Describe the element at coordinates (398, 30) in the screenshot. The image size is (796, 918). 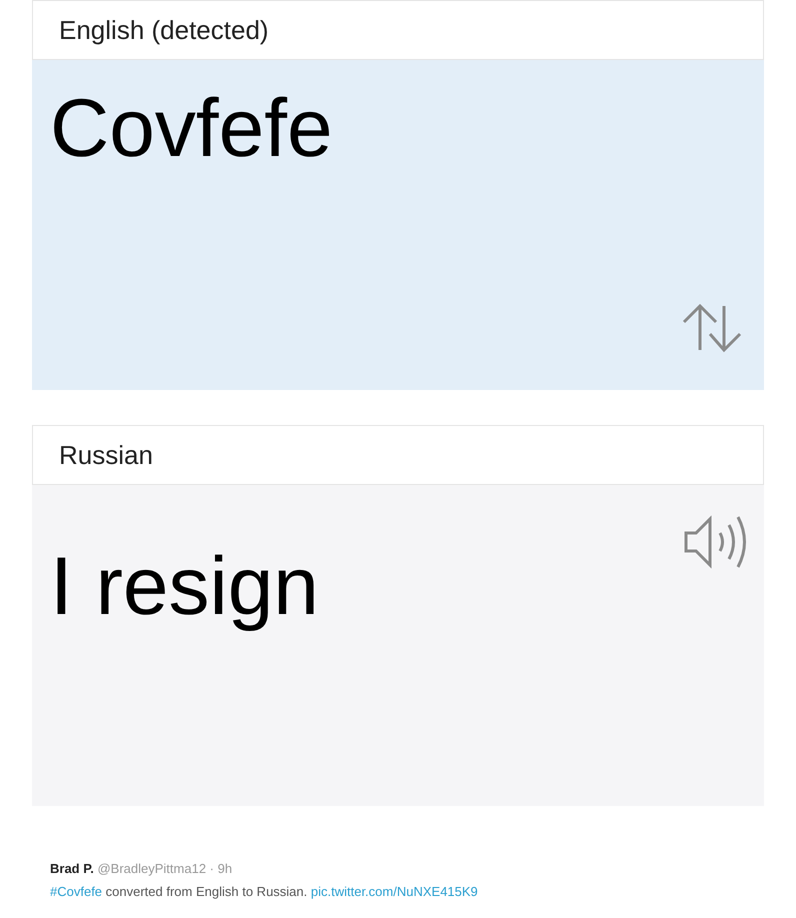
I see `language-header: English (detected)` at that location.